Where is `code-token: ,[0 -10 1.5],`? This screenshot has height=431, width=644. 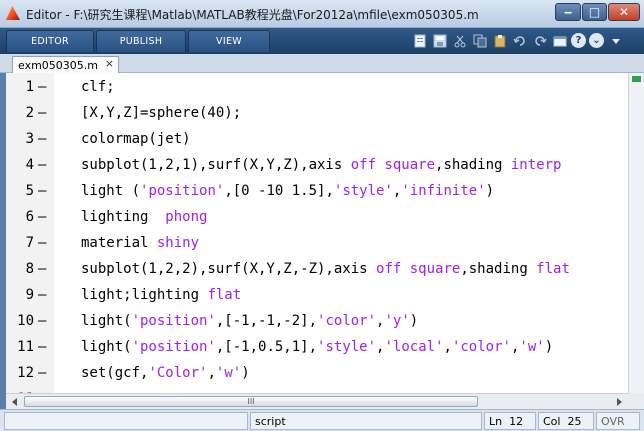
code-token: ,[0 -10 1.5], is located at coordinates (279, 191).